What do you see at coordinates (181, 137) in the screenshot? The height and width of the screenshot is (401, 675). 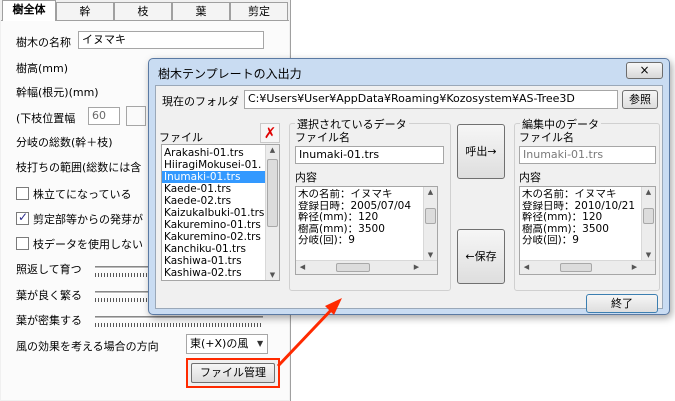 I see `file-list-label: ファイル` at bounding box center [181, 137].